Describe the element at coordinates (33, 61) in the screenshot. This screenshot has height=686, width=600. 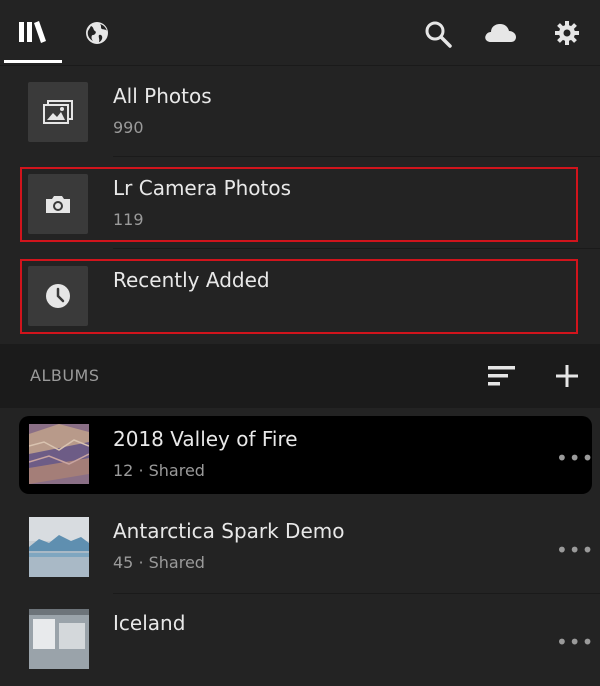
I see `active-tab-indicator` at that location.